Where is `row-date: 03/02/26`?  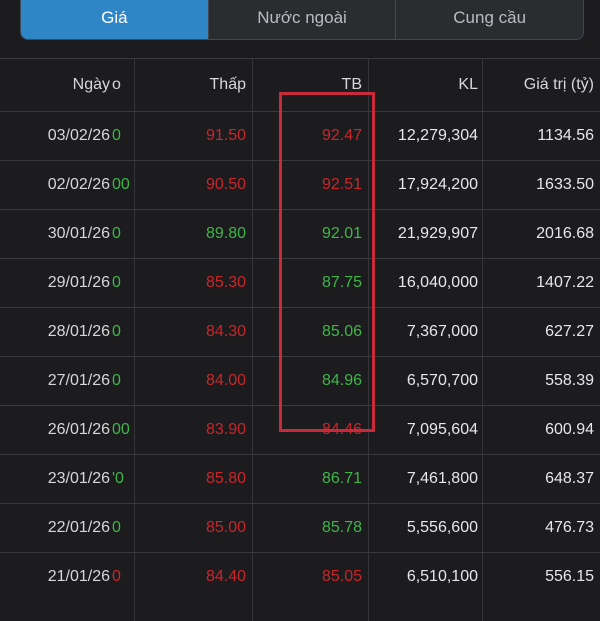 row-date: 03/02/26 is located at coordinates (78, 135).